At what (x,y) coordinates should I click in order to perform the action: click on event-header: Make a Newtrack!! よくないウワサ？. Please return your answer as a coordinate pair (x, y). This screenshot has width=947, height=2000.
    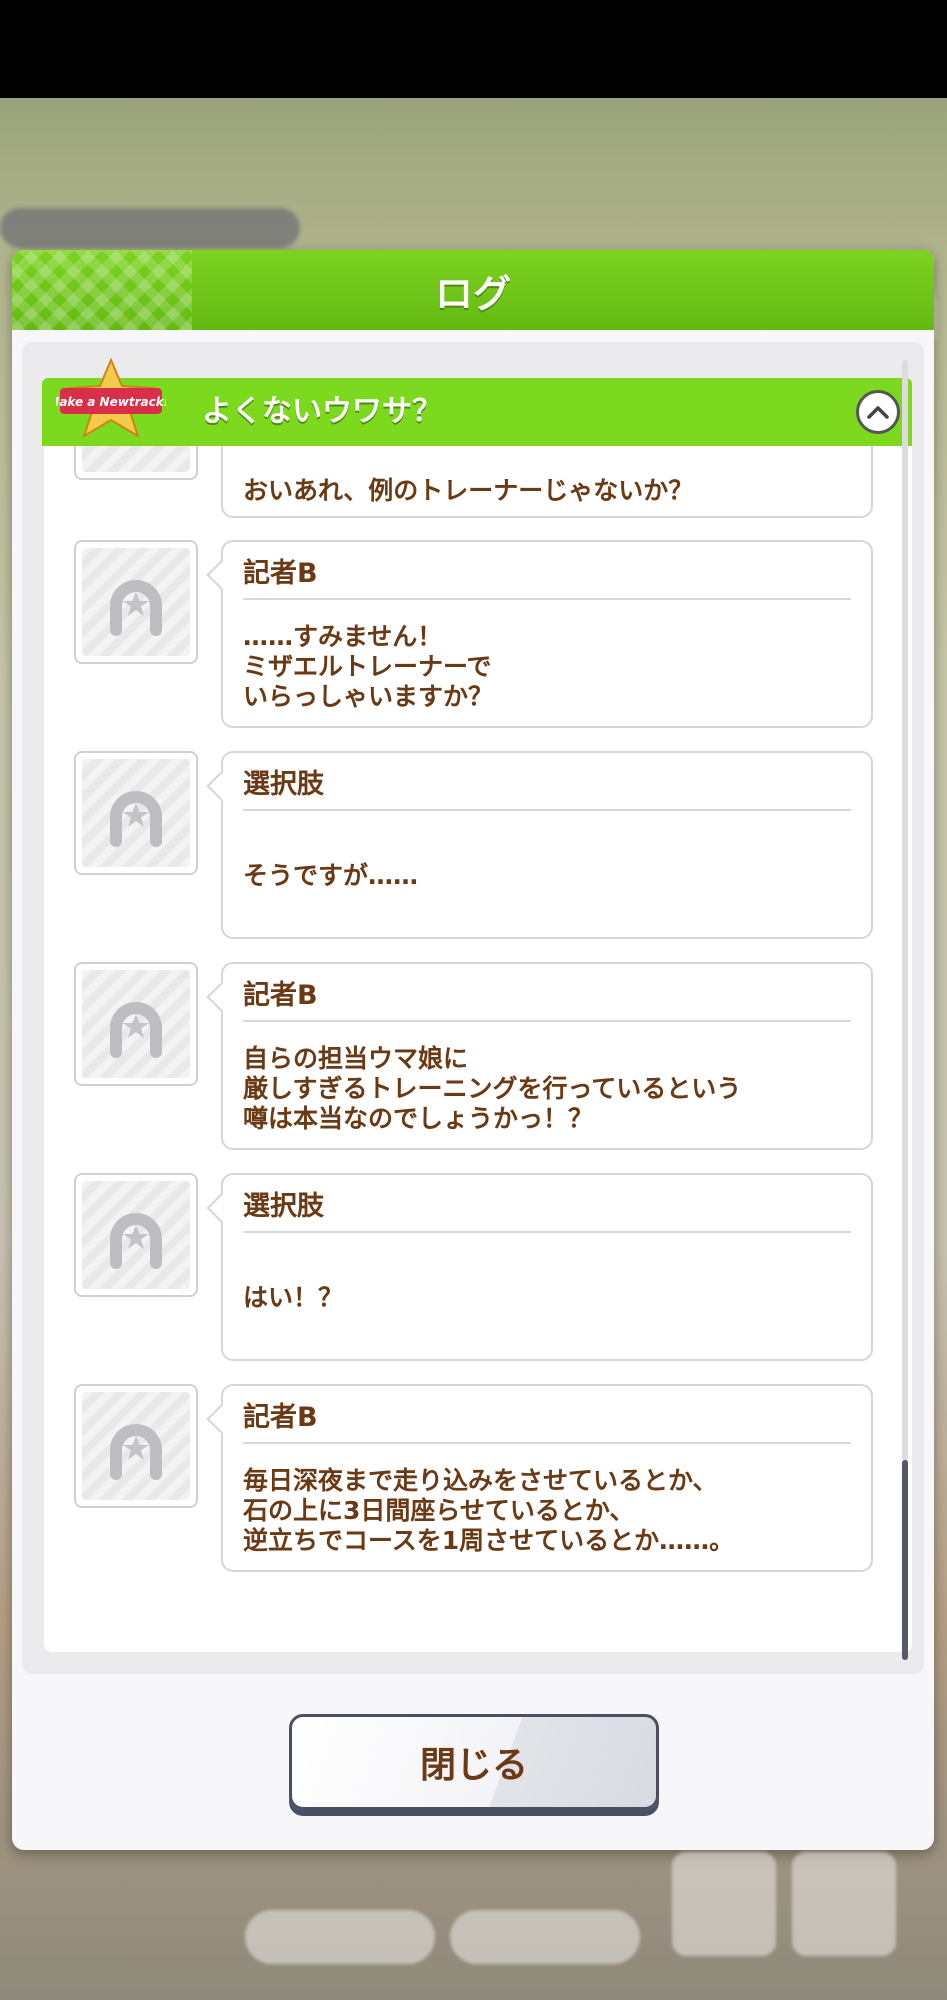
    Looking at the image, I should click on (477, 401).